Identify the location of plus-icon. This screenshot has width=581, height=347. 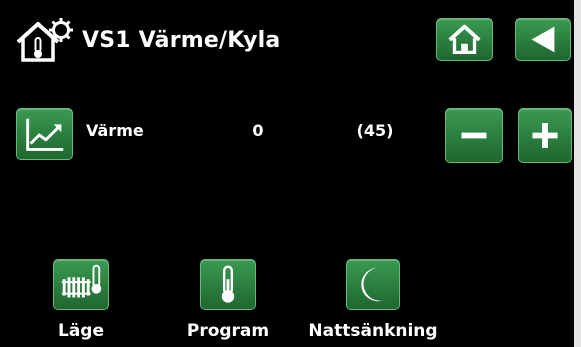
(545, 135).